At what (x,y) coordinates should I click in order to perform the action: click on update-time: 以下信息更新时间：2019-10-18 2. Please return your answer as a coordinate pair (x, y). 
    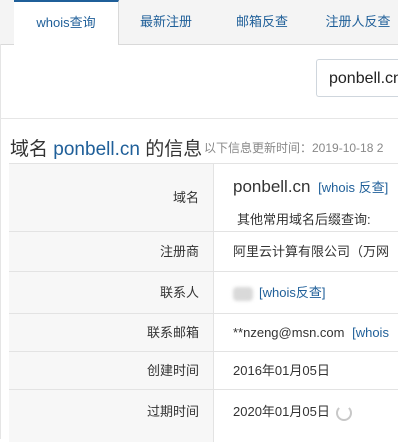
    Looking at the image, I should click on (294, 148).